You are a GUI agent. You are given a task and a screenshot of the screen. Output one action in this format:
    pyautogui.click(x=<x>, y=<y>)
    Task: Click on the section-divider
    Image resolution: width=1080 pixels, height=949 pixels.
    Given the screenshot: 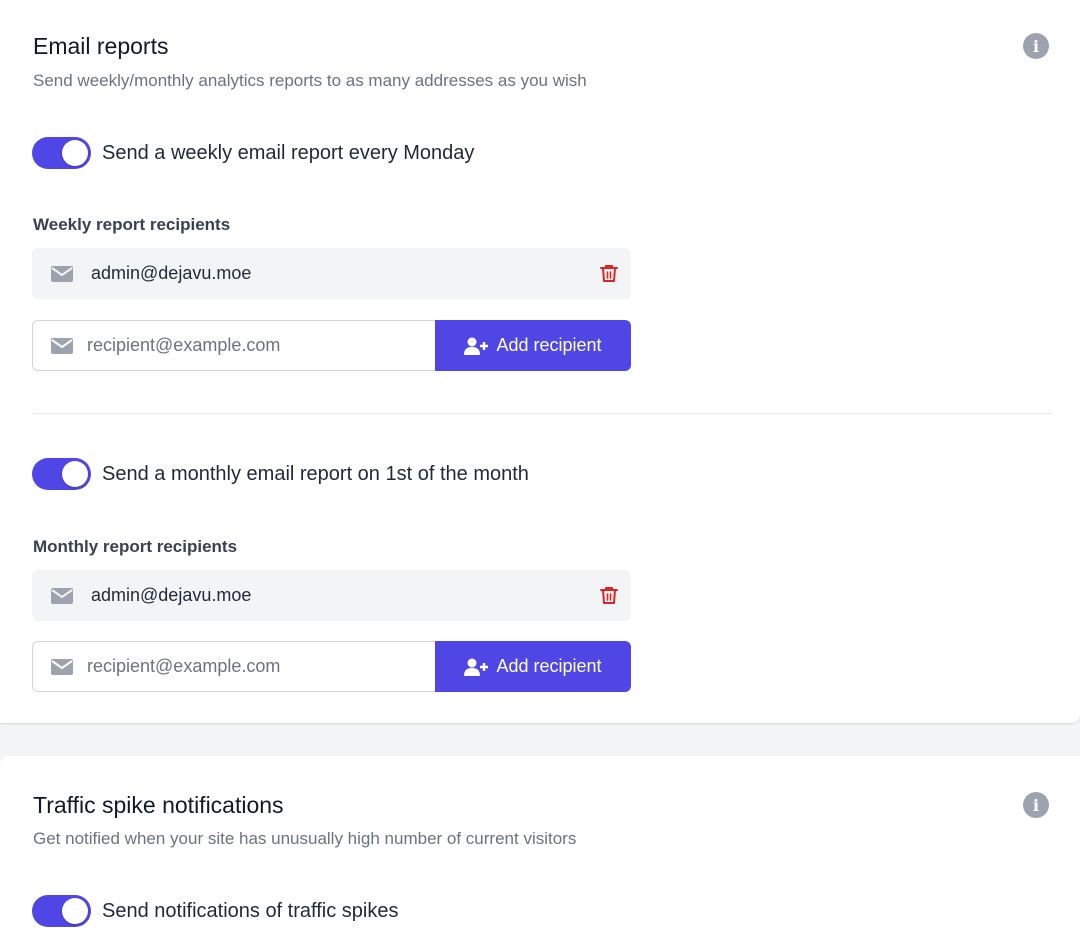 What is the action you would take?
    pyautogui.click(x=542, y=413)
    